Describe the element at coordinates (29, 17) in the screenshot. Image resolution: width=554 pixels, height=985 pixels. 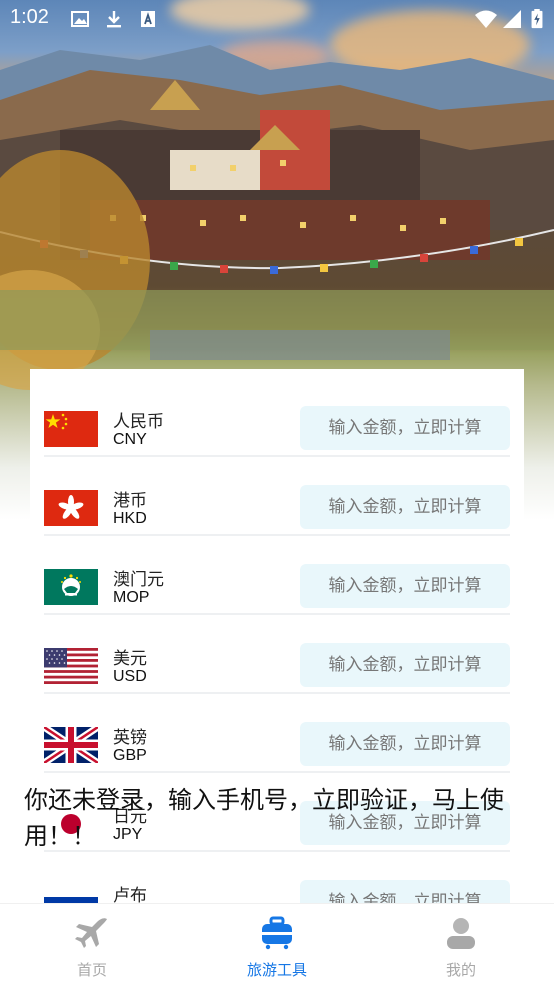
I see `status-time: 1:02` at that location.